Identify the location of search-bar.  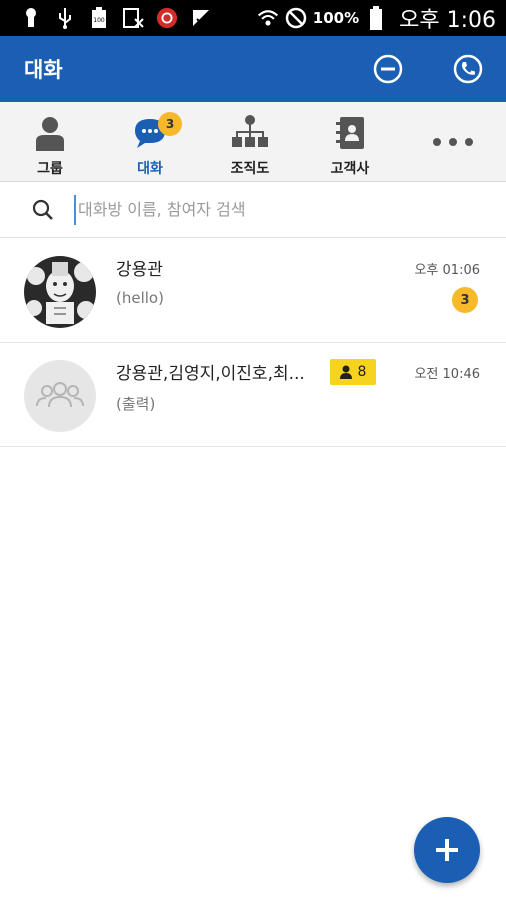
(253, 210).